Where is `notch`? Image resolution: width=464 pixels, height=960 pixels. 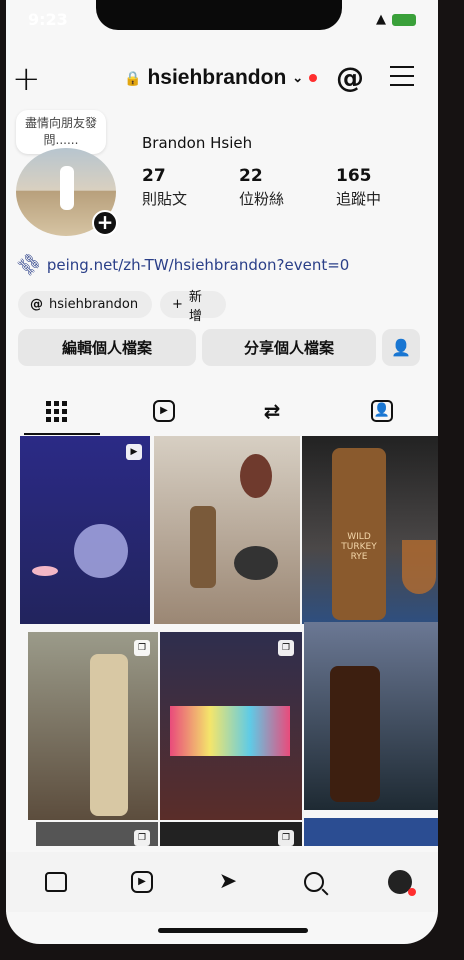
notch is located at coordinates (219, 15).